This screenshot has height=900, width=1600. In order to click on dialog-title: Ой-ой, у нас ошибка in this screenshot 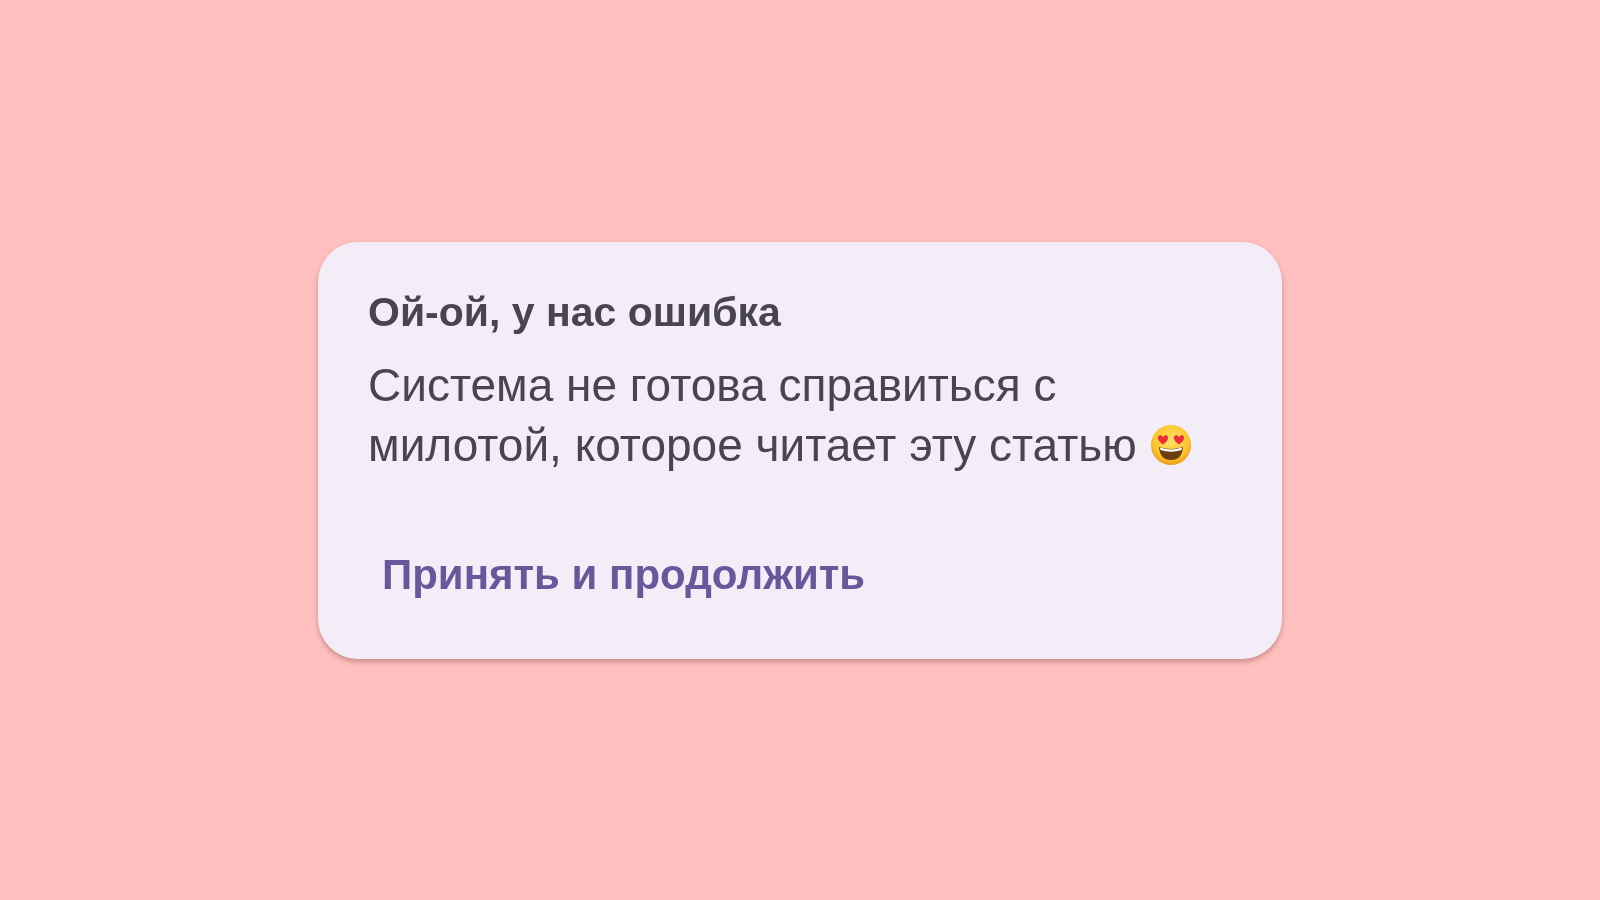, I will do `click(574, 312)`.